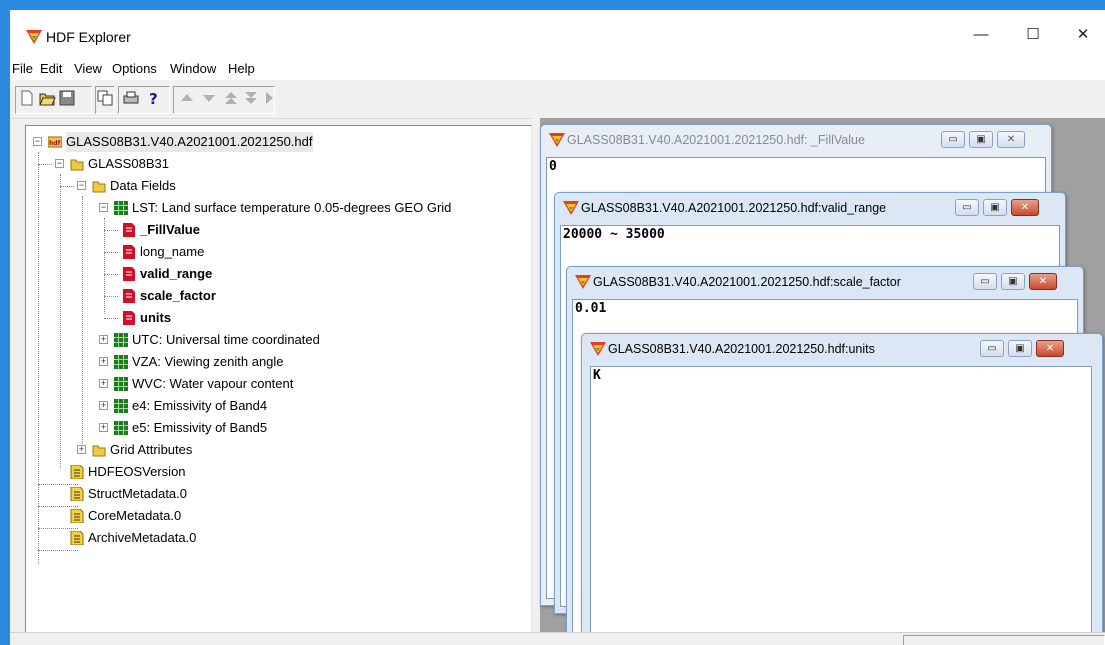 The width and height of the screenshot is (1105, 645). What do you see at coordinates (213, 383) in the screenshot?
I see `tree-node-label: WVC: Water vapour content` at bounding box center [213, 383].